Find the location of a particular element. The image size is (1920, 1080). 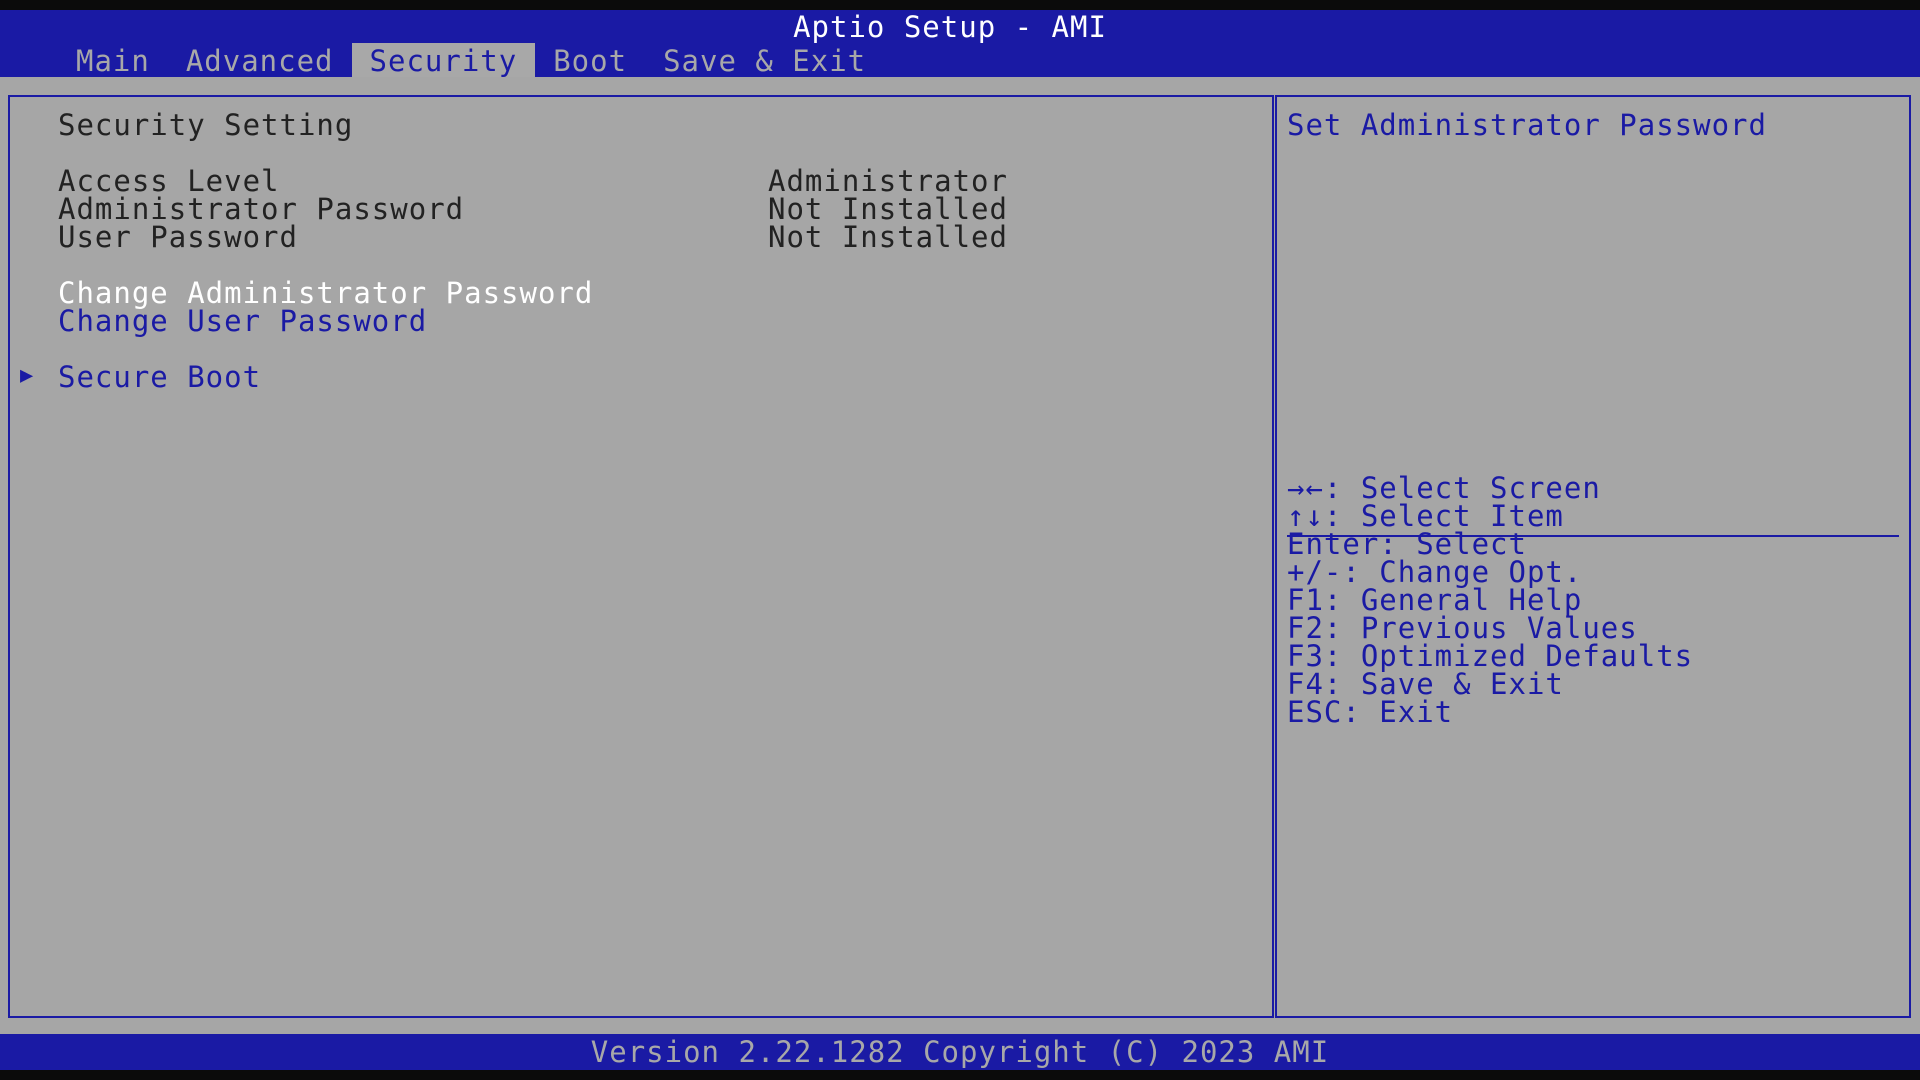

version-text: Version 2.22.1282 Copyright (C) 2023 AMI is located at coordinates (960, 1052).